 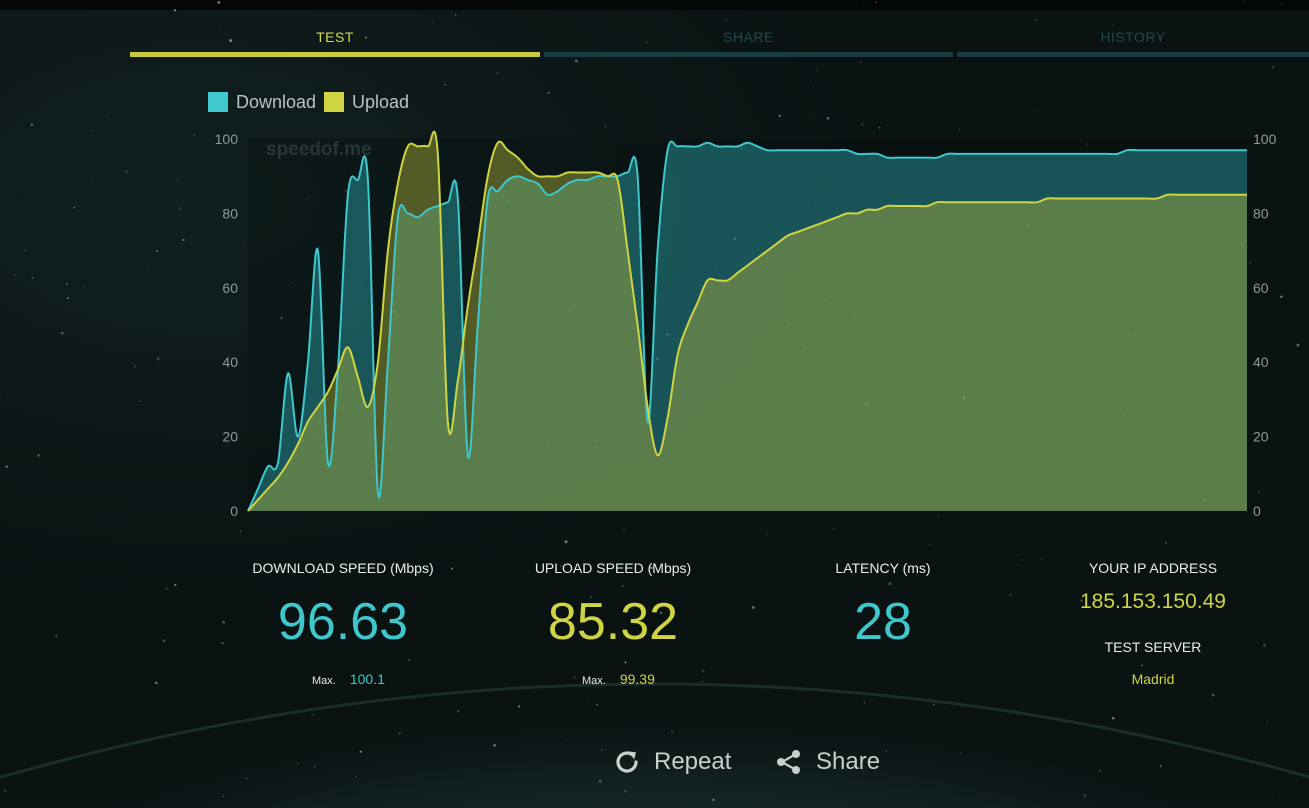 I want to click on legend-download-label: Download, so click(x=276, y=101).